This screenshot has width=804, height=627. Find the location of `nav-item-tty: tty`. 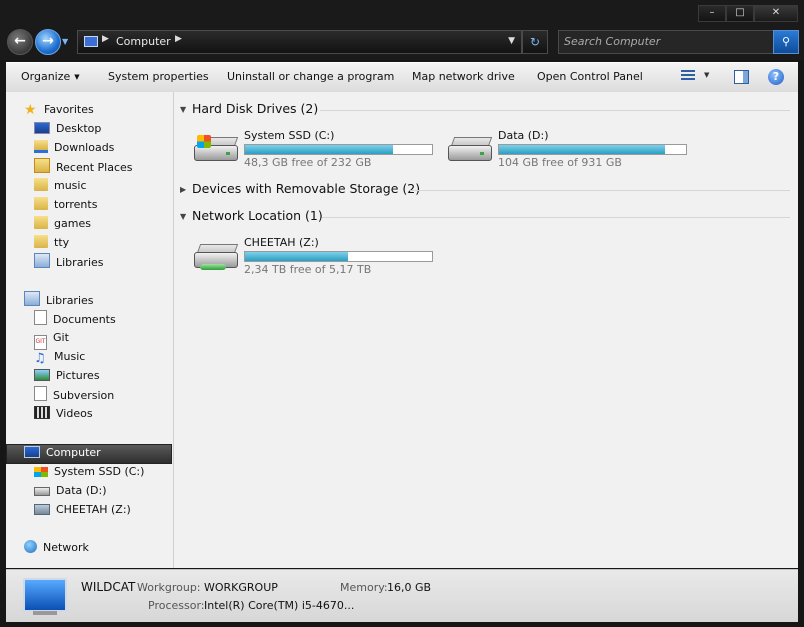

nav-item-tty: tty is located at coordinates (51, 243).